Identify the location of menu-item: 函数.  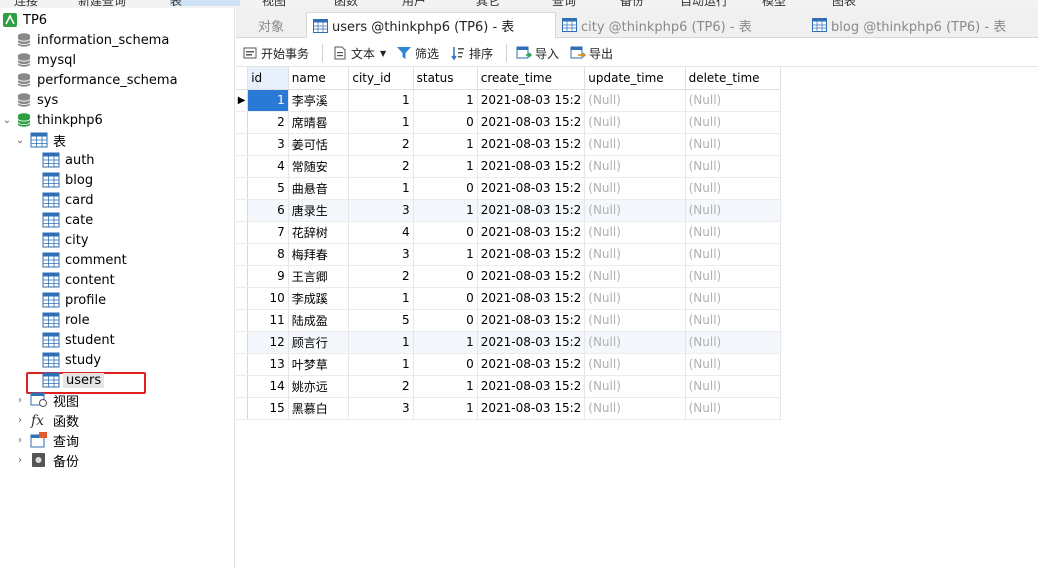
(346, 4).